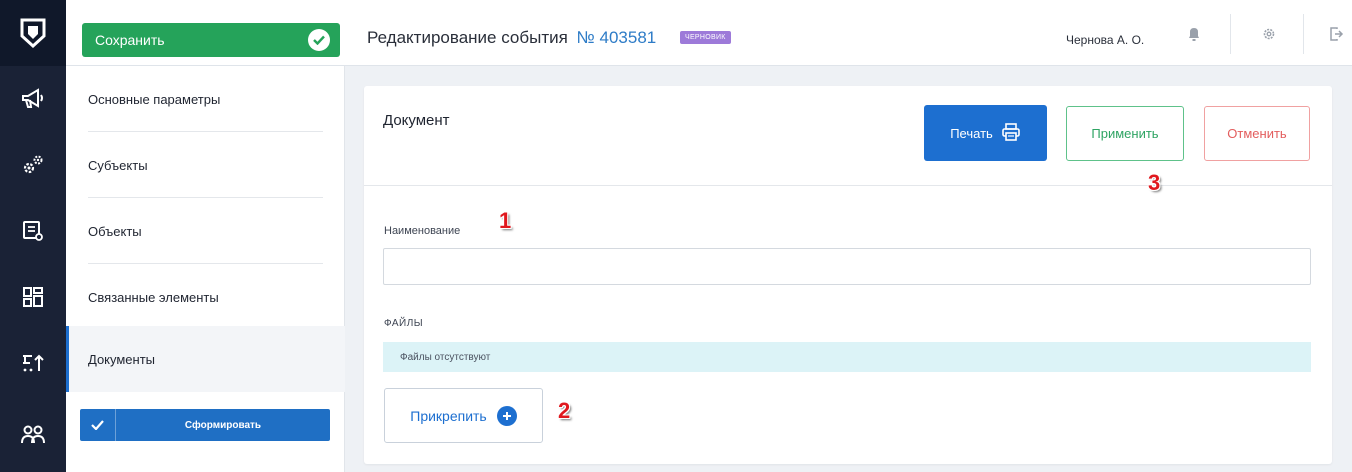 This screenshot has height=472, width=1352. I want to click on attach-button: Прикрепить, so click(463, 415).